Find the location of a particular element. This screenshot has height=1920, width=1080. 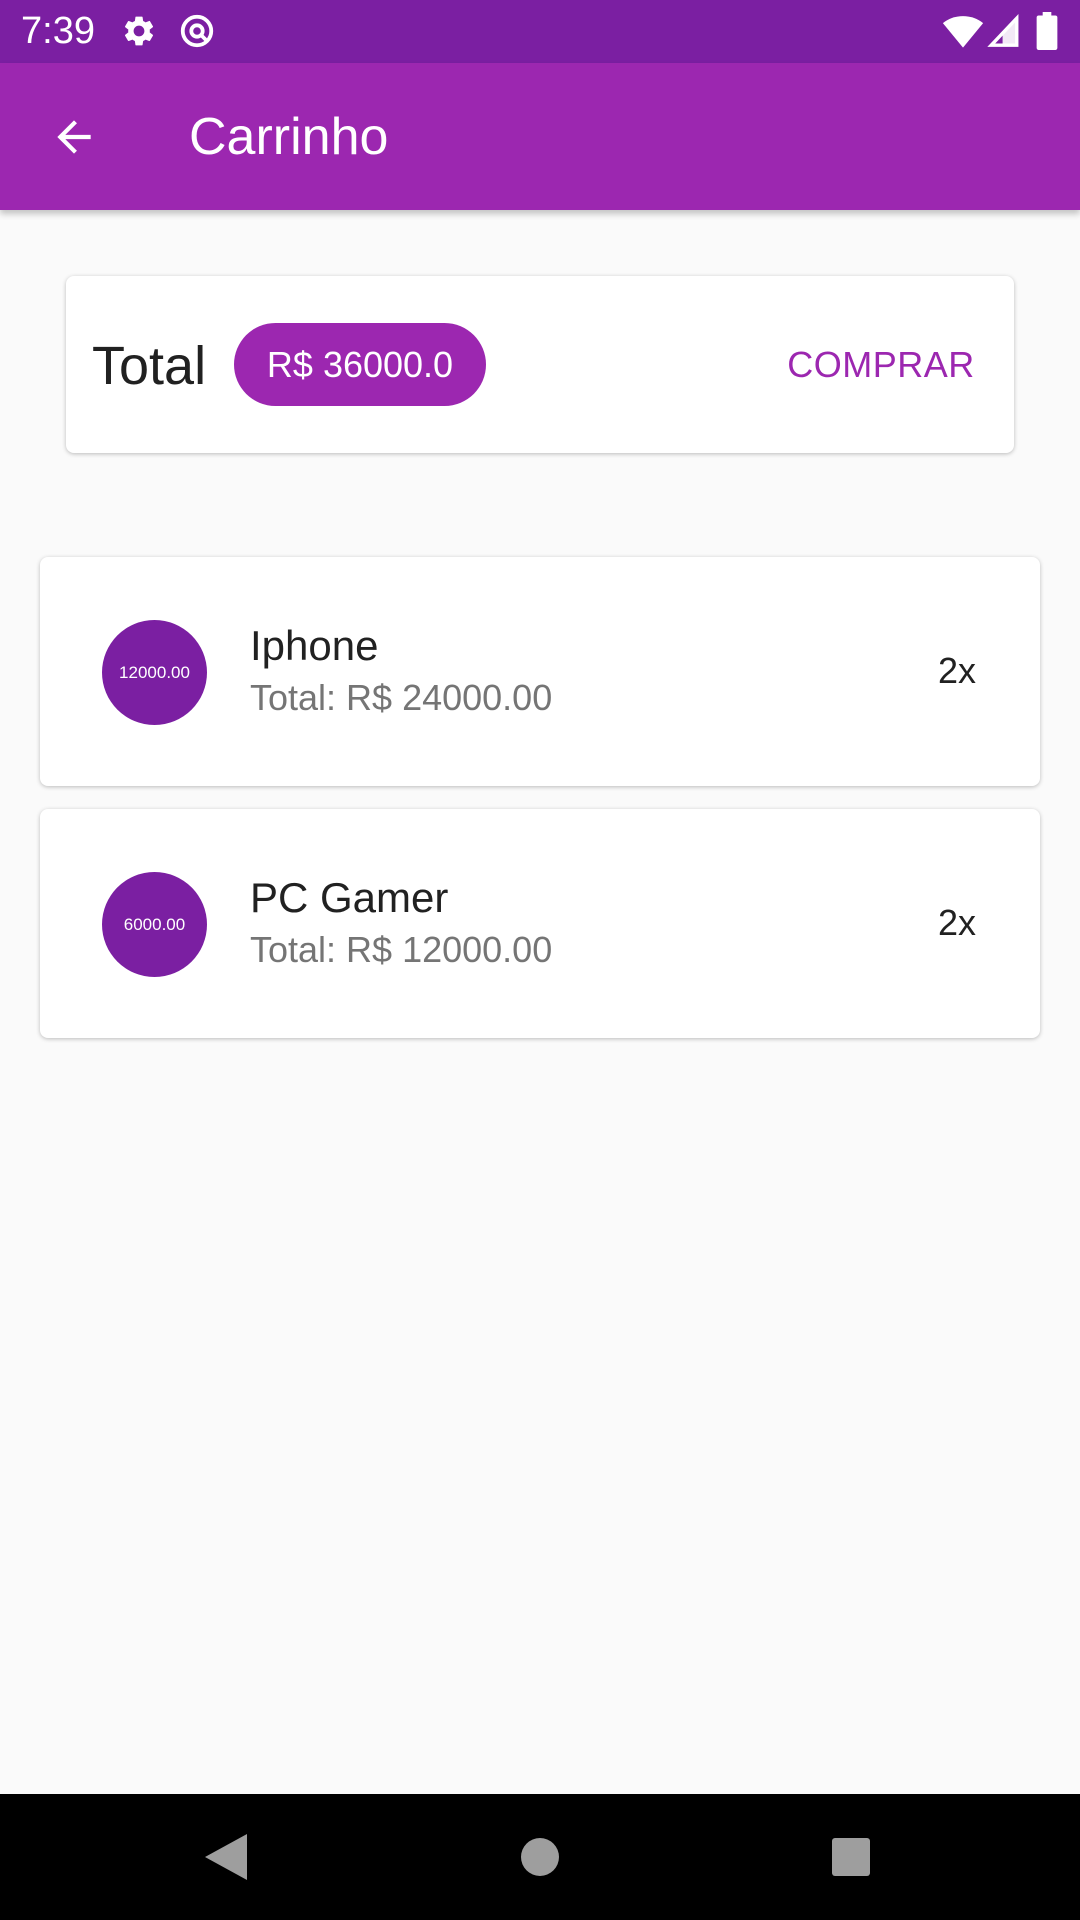

total-label: Total is located at coordinates (149, 366).